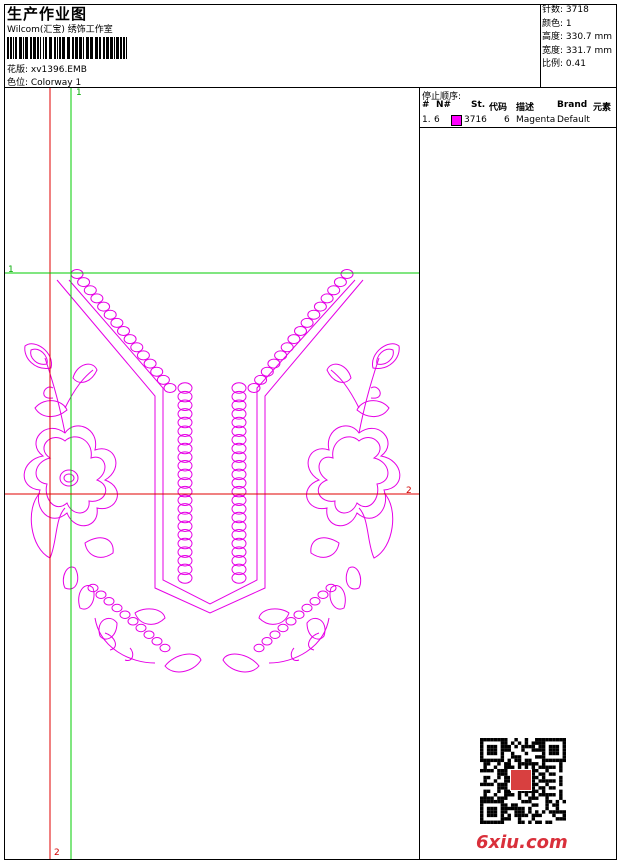 This screenshot has height=860, width=620. What do you see at coordinates (300, 331) in the screenshot?
I see `loop-chain-right-diagonal` at bounding box center [300, 331].